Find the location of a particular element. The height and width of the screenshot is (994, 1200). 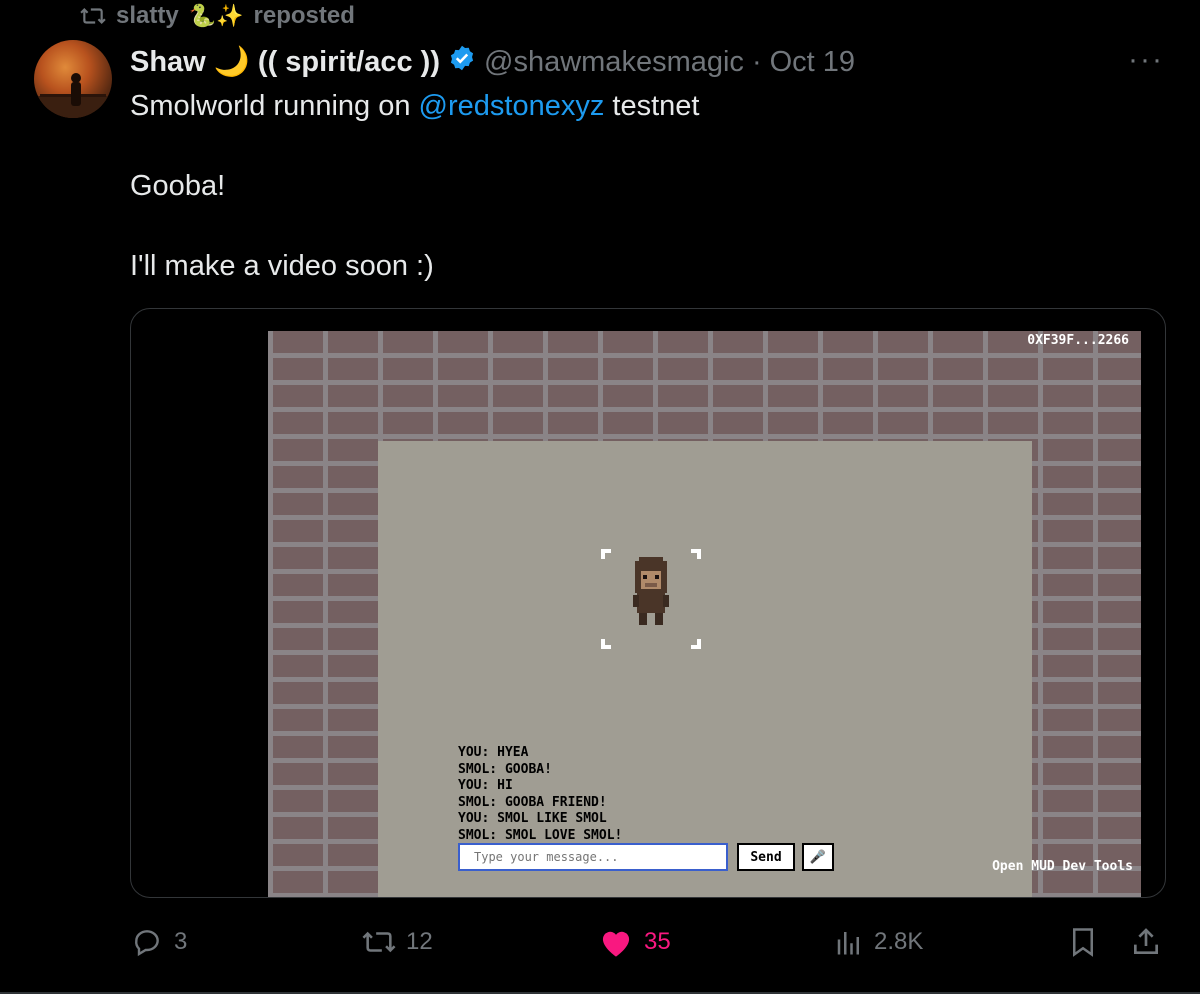

bookmark-button is located at coordinates (1083, 942).